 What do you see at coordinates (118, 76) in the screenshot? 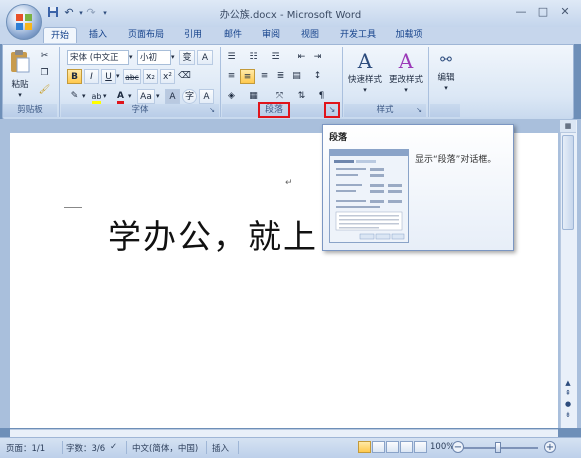
I see `underline-dropdown-icon: ▾` at bounding box center [118, 76].